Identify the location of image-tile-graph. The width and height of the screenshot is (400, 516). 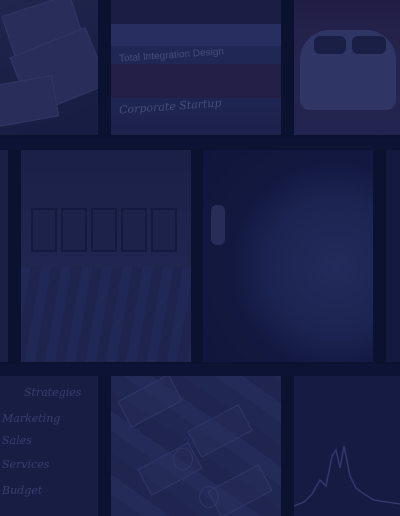
(347, 446).